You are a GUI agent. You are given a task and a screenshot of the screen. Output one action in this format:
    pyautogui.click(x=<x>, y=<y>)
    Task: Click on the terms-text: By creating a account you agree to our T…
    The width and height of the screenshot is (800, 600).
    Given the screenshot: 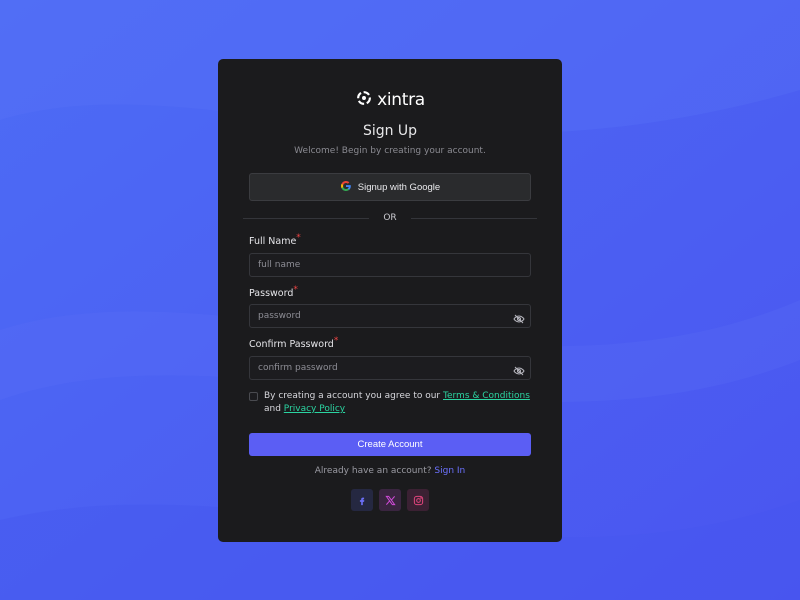 What is the action you would take?
    pyautogui.click(x=399, y=403)
    